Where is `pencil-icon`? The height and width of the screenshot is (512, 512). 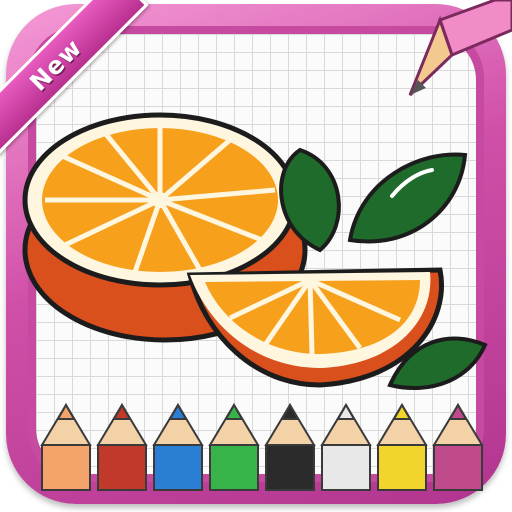
pencil-icon is located at coordinates (460, 48).